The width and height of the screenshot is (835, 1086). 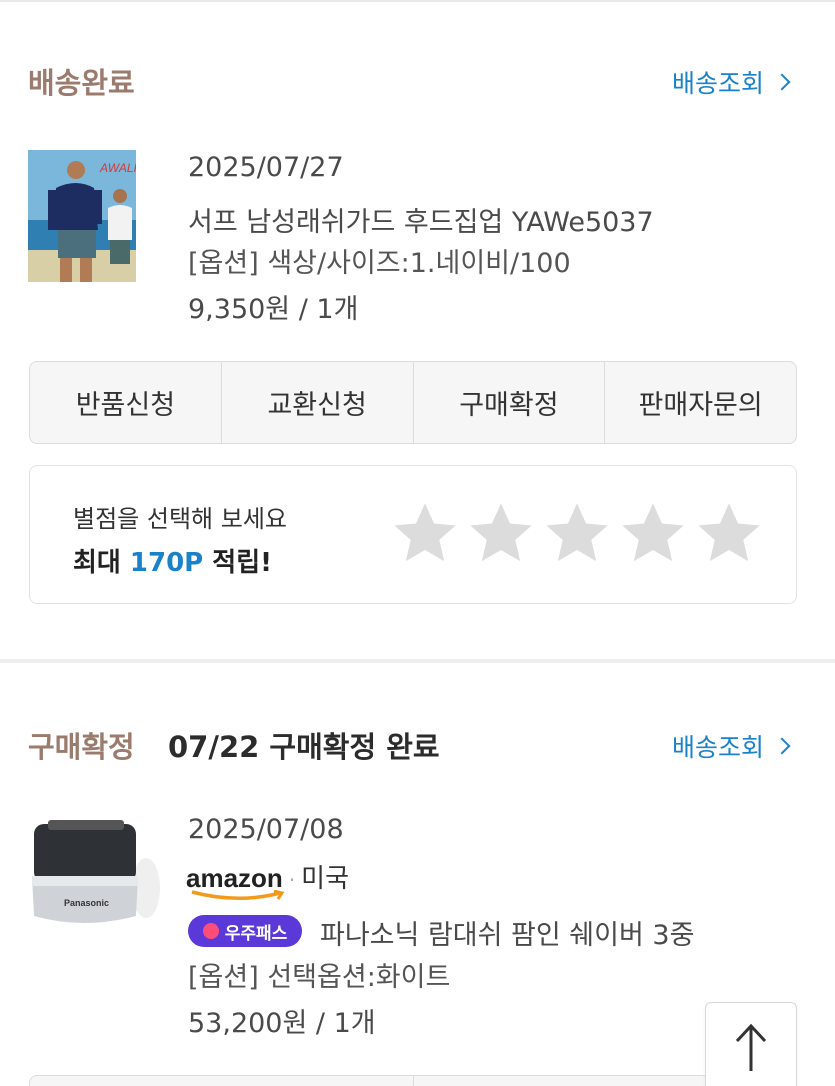 What do you see at coordinates (235, 881) in the screenshot?
I see `amazon-logo: amazon` at bounding box center [235, 881].